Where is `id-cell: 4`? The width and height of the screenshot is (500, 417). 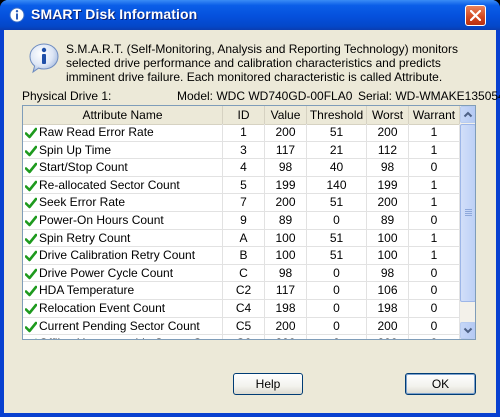 id-cell: 4 is located at coordinates (244, 168).